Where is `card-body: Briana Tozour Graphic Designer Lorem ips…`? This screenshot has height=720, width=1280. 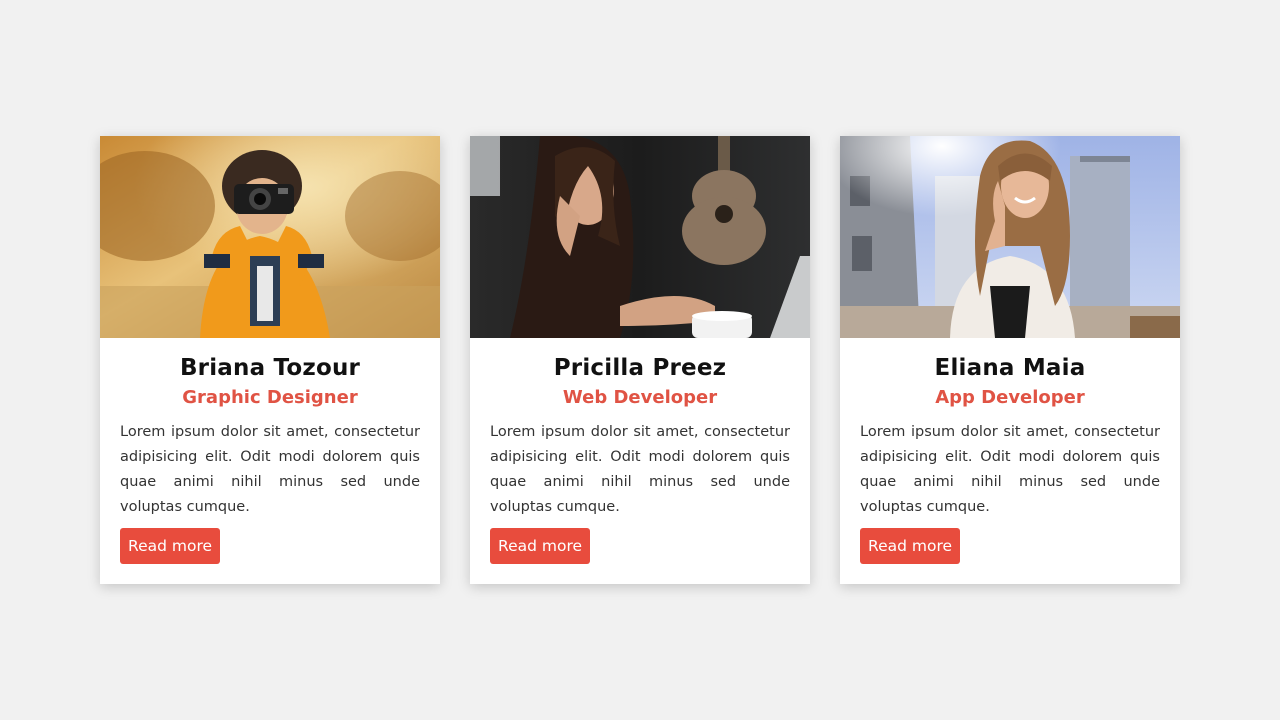 card-body: Briana Tozour Graphic Designer Lorem ips… is located at coordinates (270, 429).